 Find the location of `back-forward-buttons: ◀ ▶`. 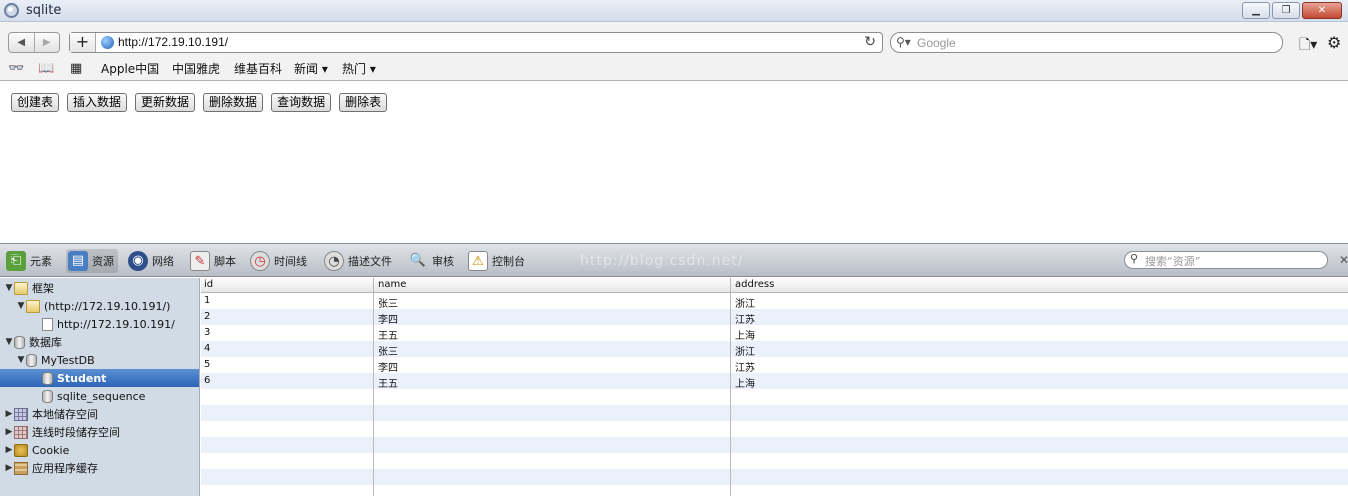

back-forward-buttons: ◀ ▶ is located at coordinates (34, 42).